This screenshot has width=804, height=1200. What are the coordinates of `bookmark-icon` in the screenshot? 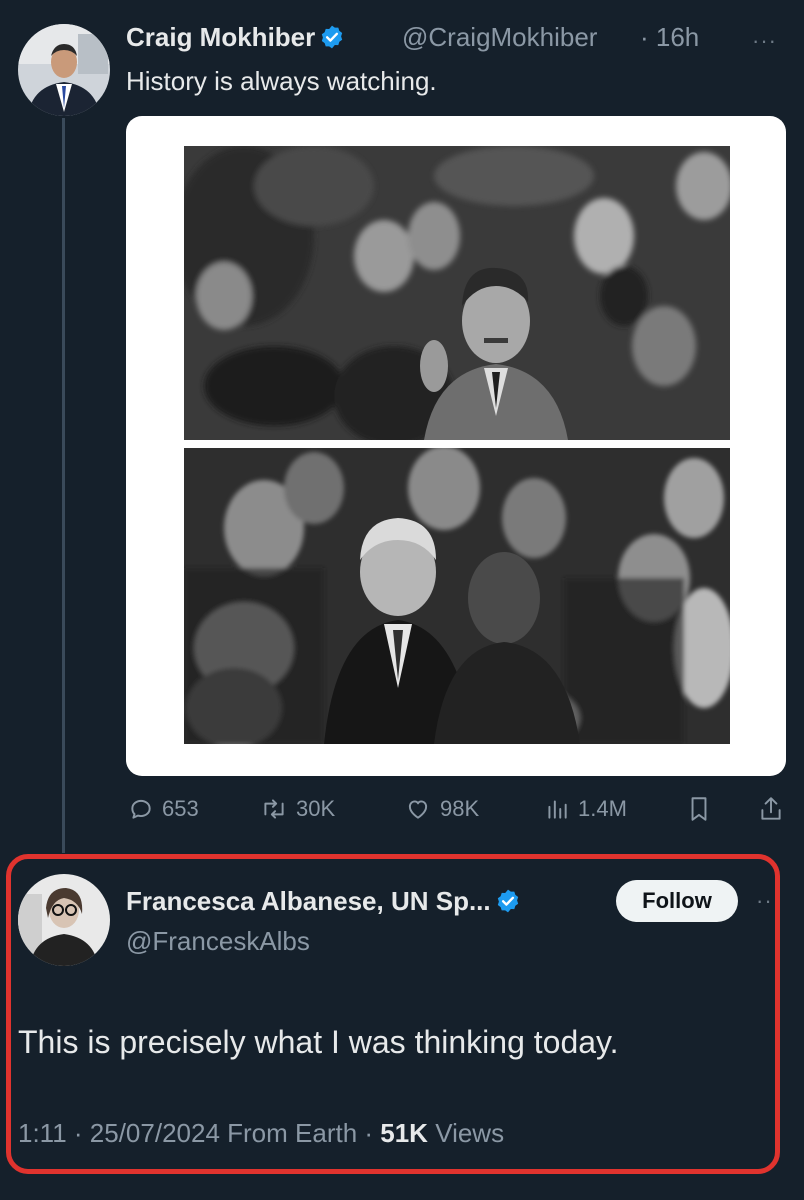 It's located at (699, 809).